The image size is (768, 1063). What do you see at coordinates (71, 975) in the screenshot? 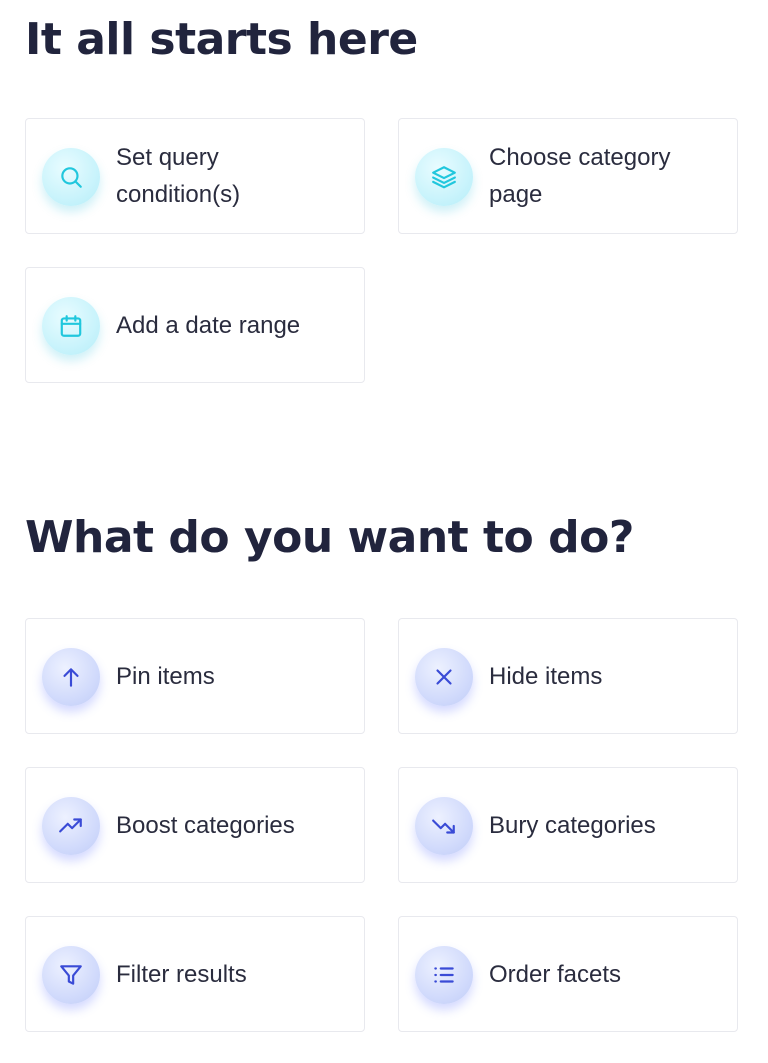
I see `filter-icon` at bounding box center [71, 975].